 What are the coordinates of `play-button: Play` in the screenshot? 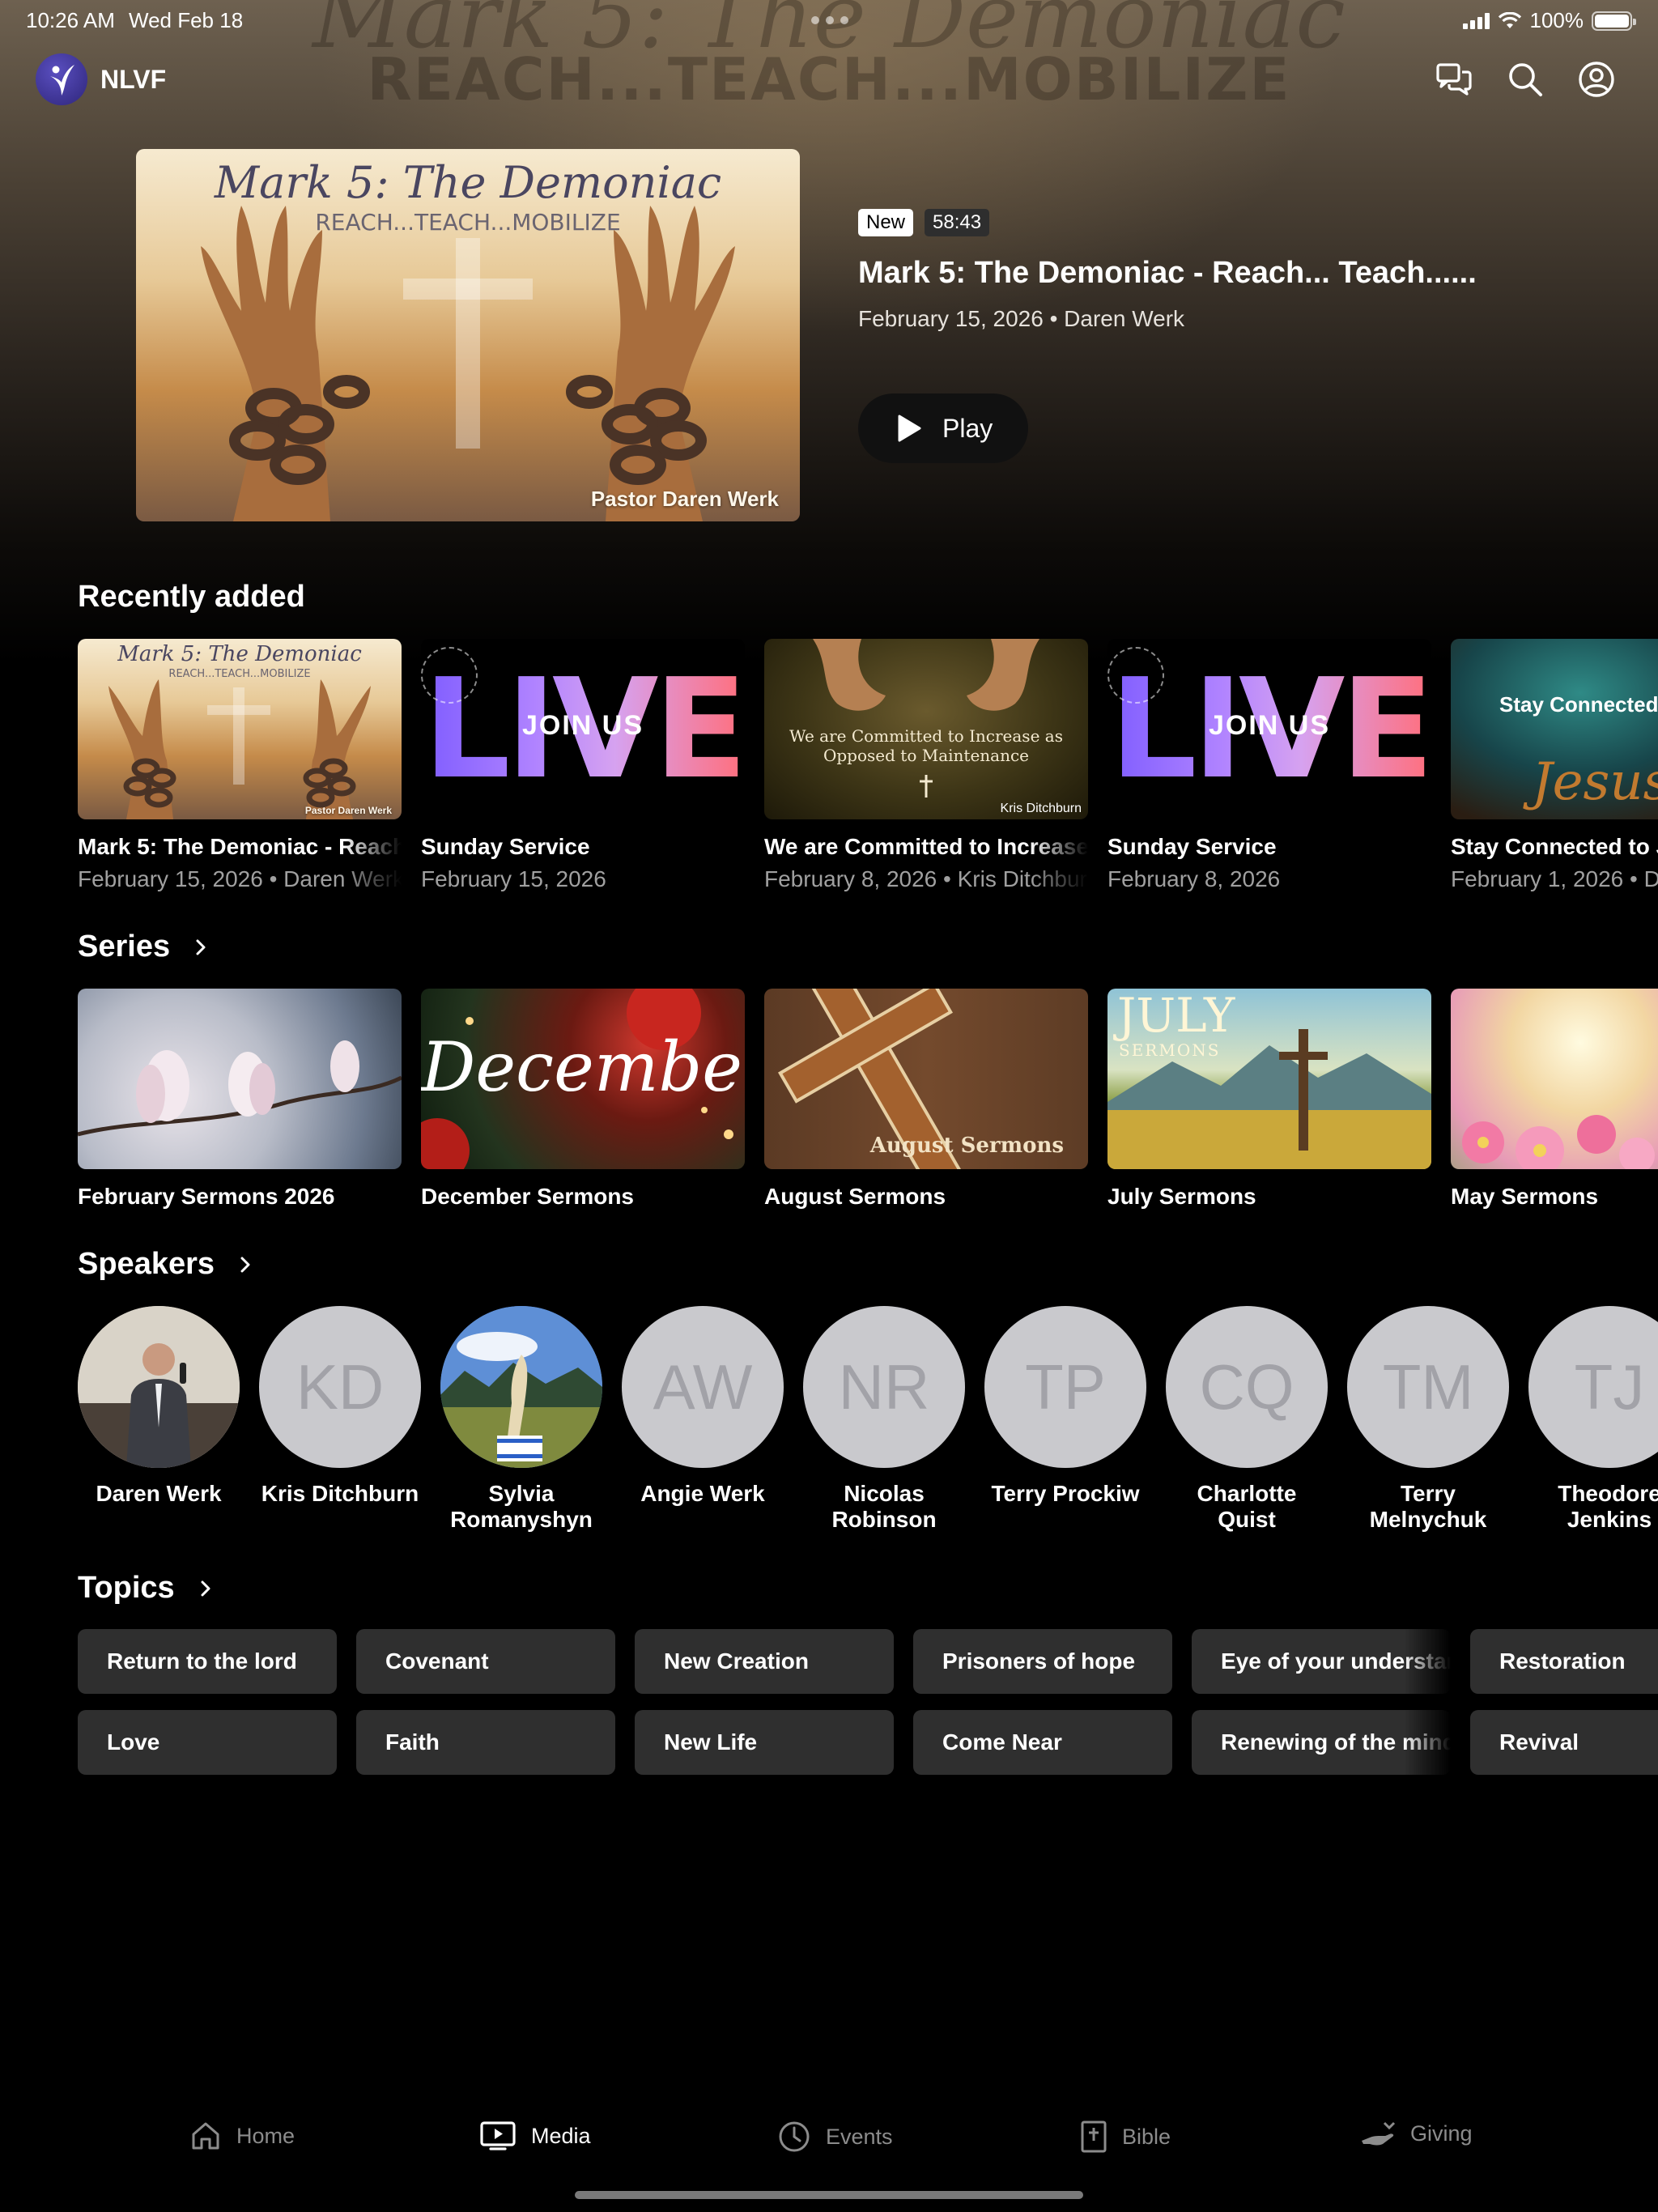 It's located at (943, 428).